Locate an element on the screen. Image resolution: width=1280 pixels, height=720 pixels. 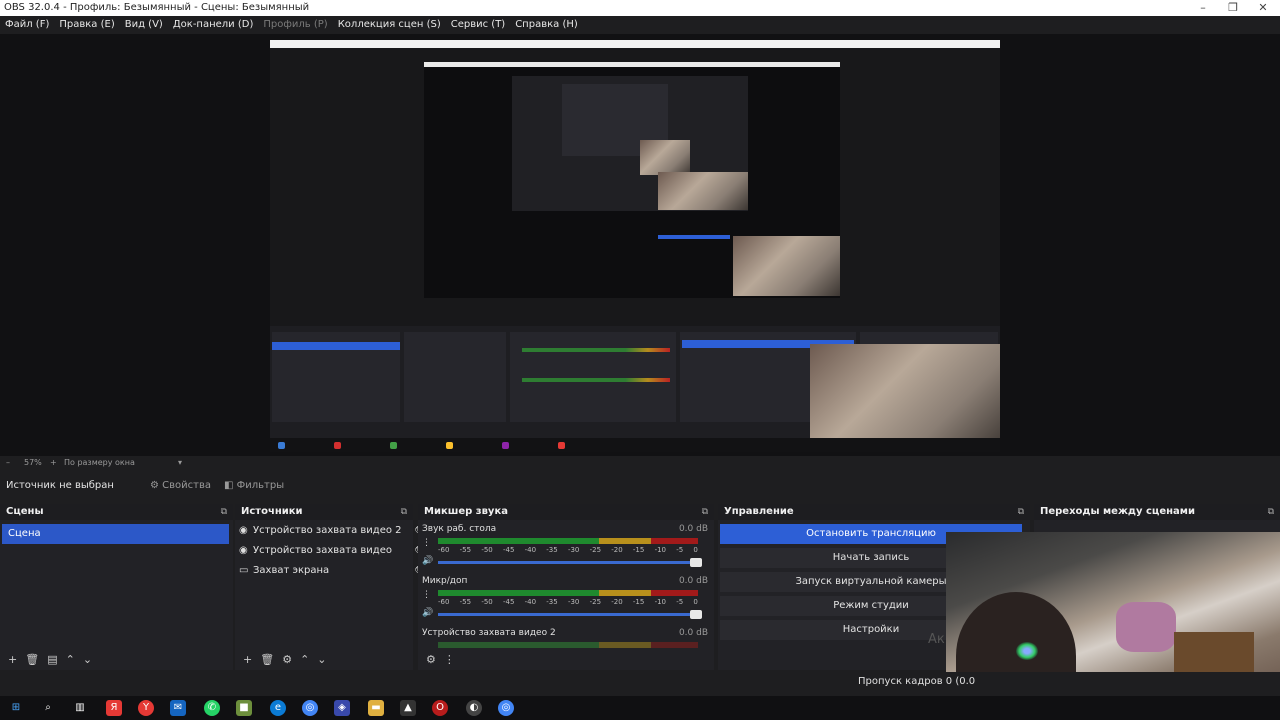
zoom-in-button: + is located at coordinates (53, 463).